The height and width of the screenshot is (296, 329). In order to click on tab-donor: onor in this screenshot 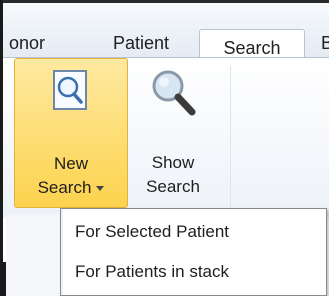, I will do `click(27, 43)`.